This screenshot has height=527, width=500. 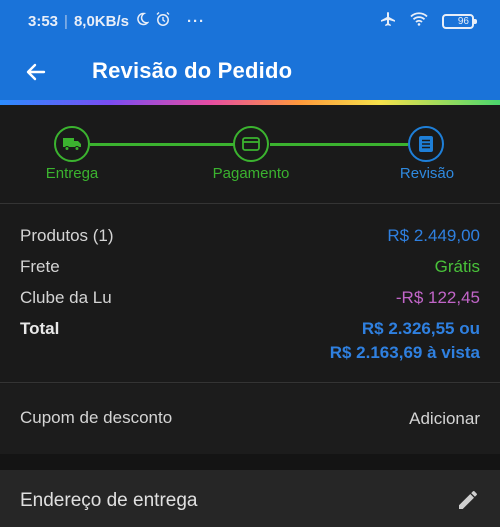 What do you see at coordinates (250, 21) in the screenshot?
I see `status-bar: 3:53 | 8,0KB/s ··· 96` at bounding box center [250, 21].